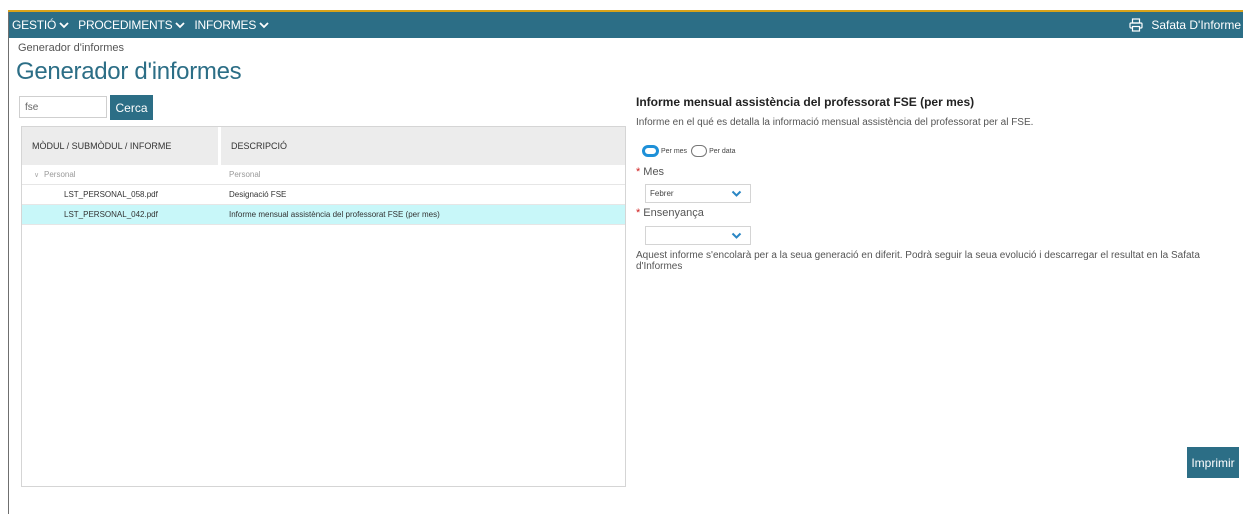 The height and width of the screenshot is (514, 1243). What do you see at coordinates (121, 174) in the screenshot?
I see `table-cell-module: ∨ Personal` at bounding box center [121, 174].